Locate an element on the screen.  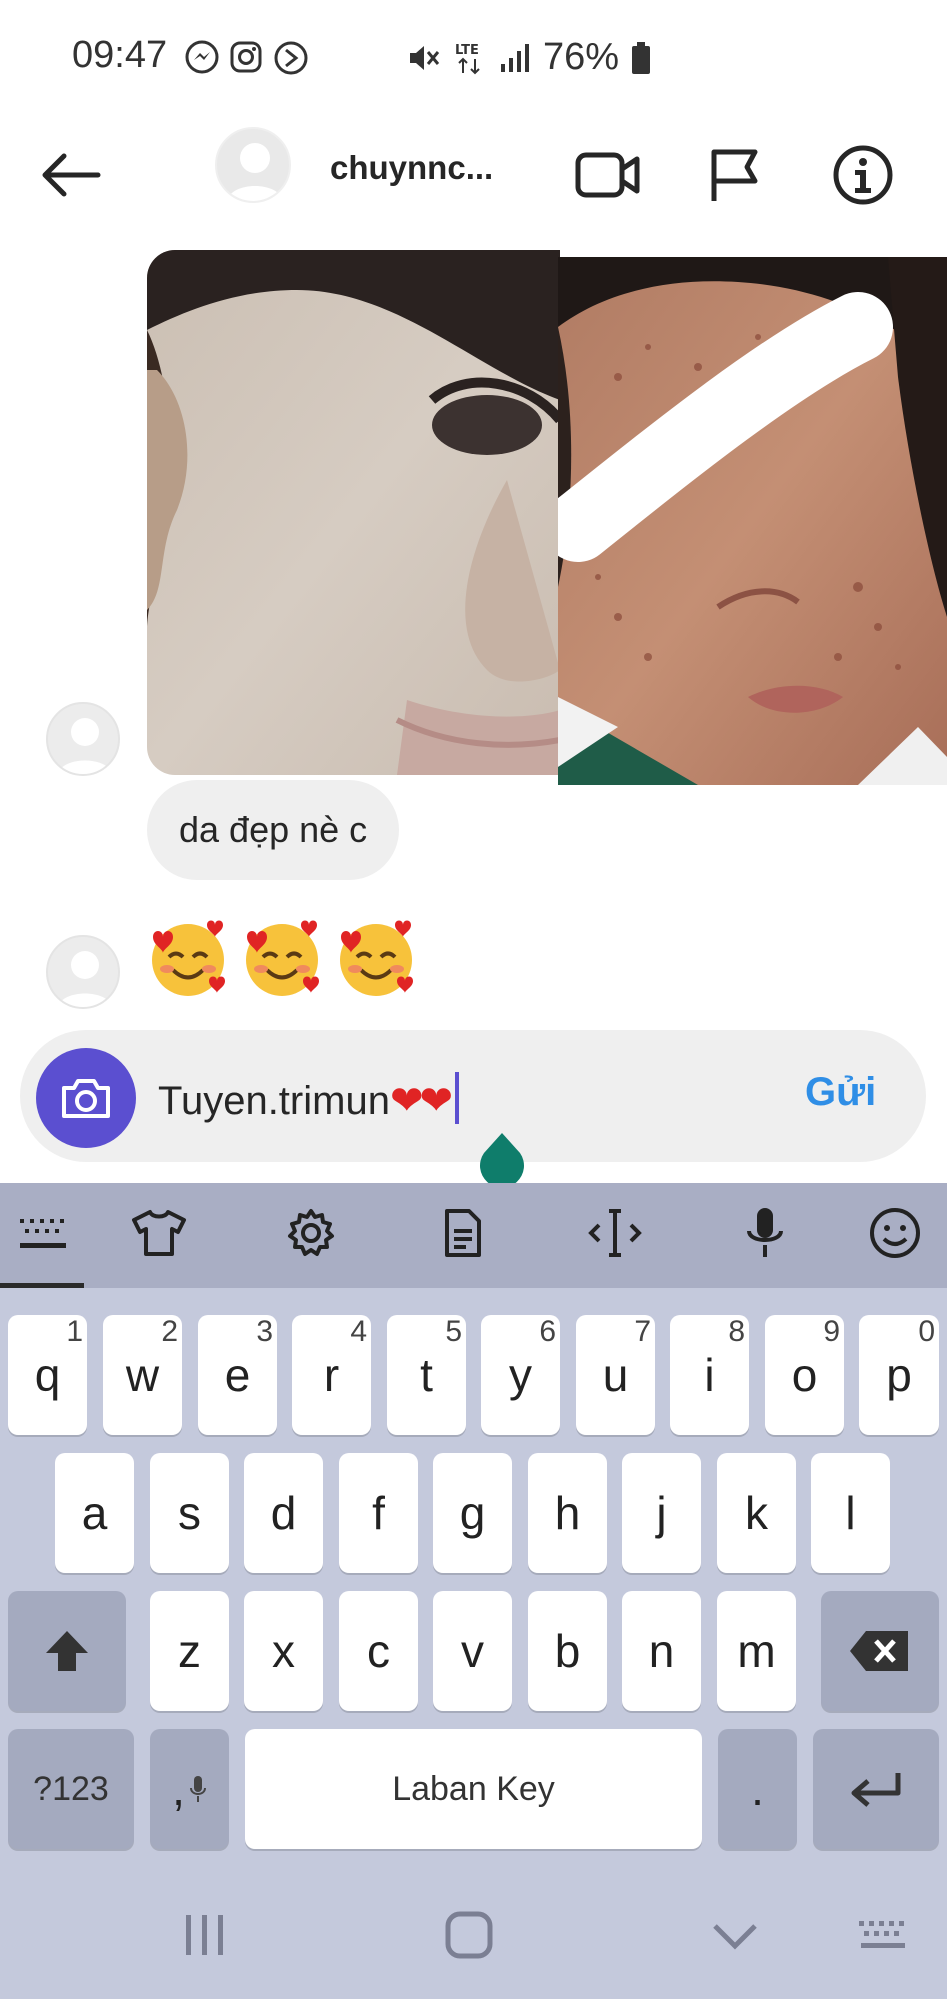
space-key: Laban Key is located at coordinates (473, 1789).